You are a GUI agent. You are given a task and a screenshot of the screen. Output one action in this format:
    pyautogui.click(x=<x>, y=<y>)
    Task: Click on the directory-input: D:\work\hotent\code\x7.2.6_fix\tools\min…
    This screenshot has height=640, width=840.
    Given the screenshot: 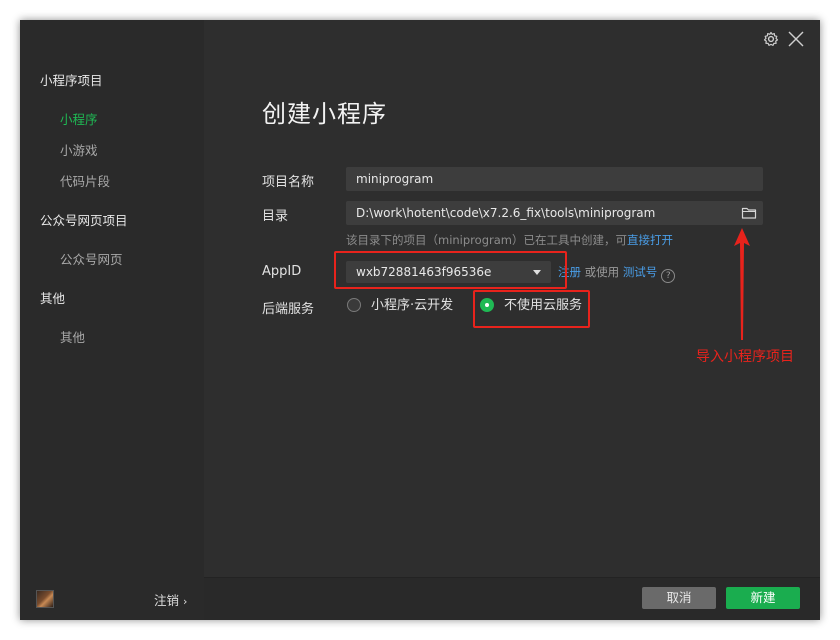 What is the action you would take?
    pyautogui.click(x=554, y=213)
    